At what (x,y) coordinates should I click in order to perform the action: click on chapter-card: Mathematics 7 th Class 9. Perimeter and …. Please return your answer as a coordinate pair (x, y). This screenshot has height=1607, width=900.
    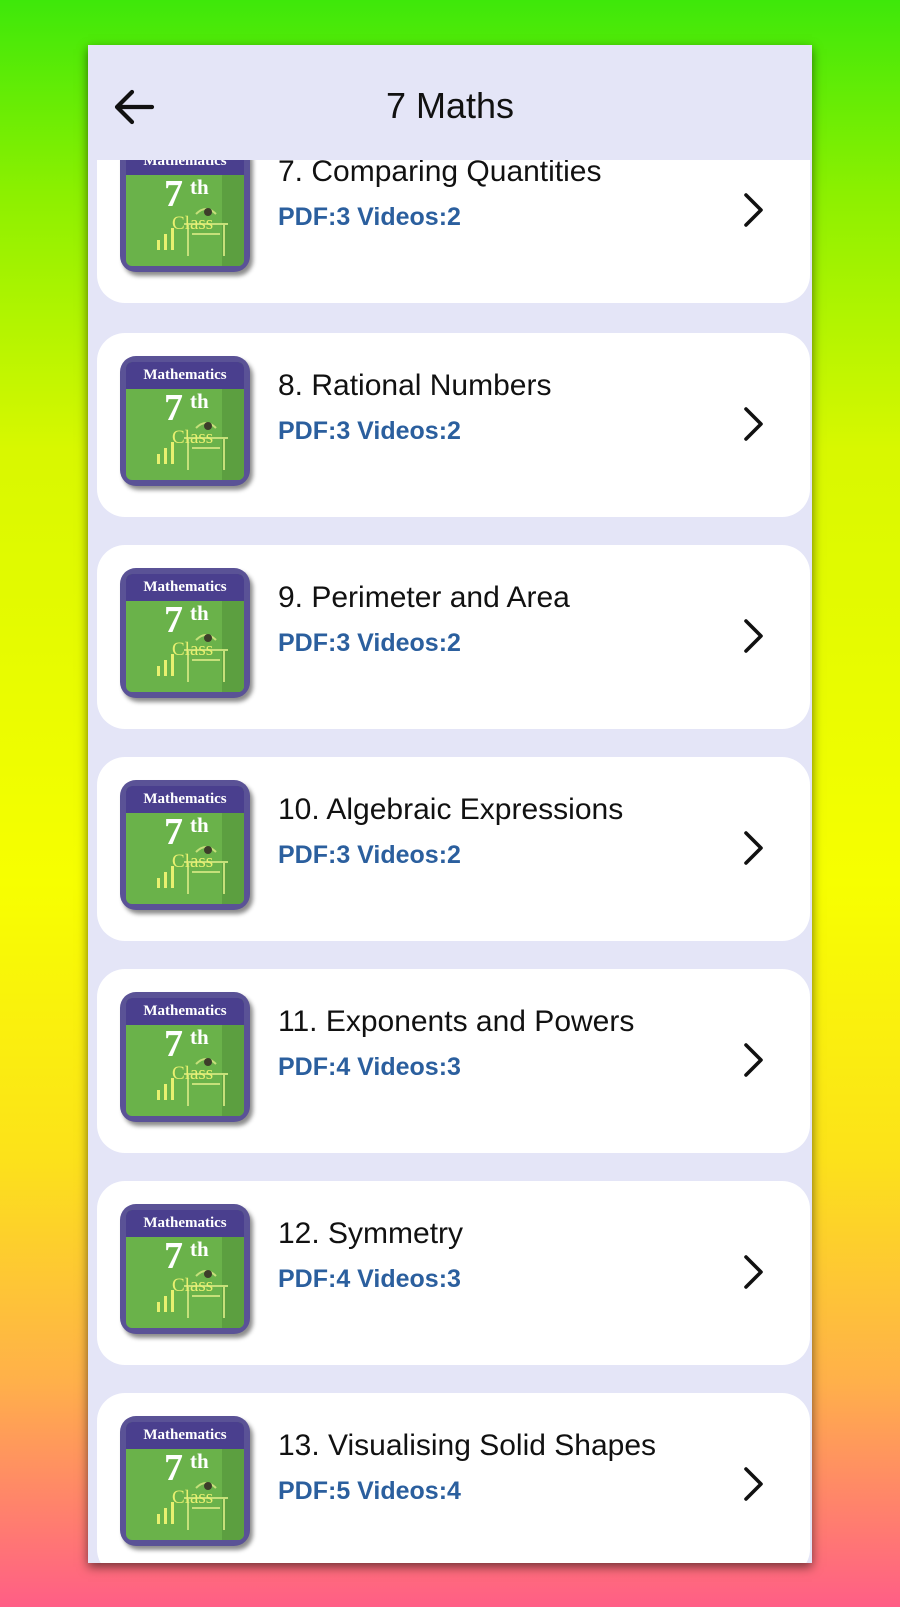
    Looking at the image, I should click on (453, 637).